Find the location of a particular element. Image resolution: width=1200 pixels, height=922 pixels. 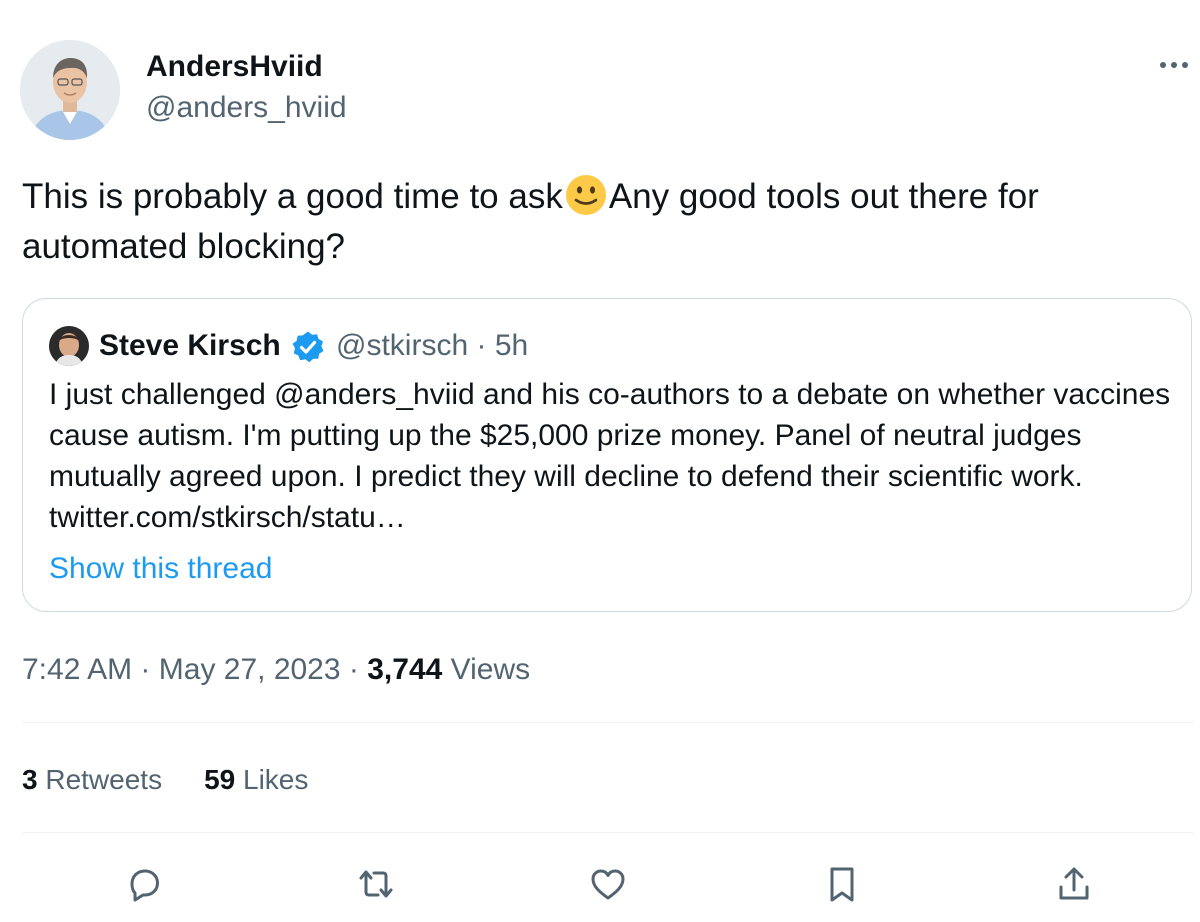

engagement-stats: 3 Retweets 59 Likes is located at coordinates (165, 780).